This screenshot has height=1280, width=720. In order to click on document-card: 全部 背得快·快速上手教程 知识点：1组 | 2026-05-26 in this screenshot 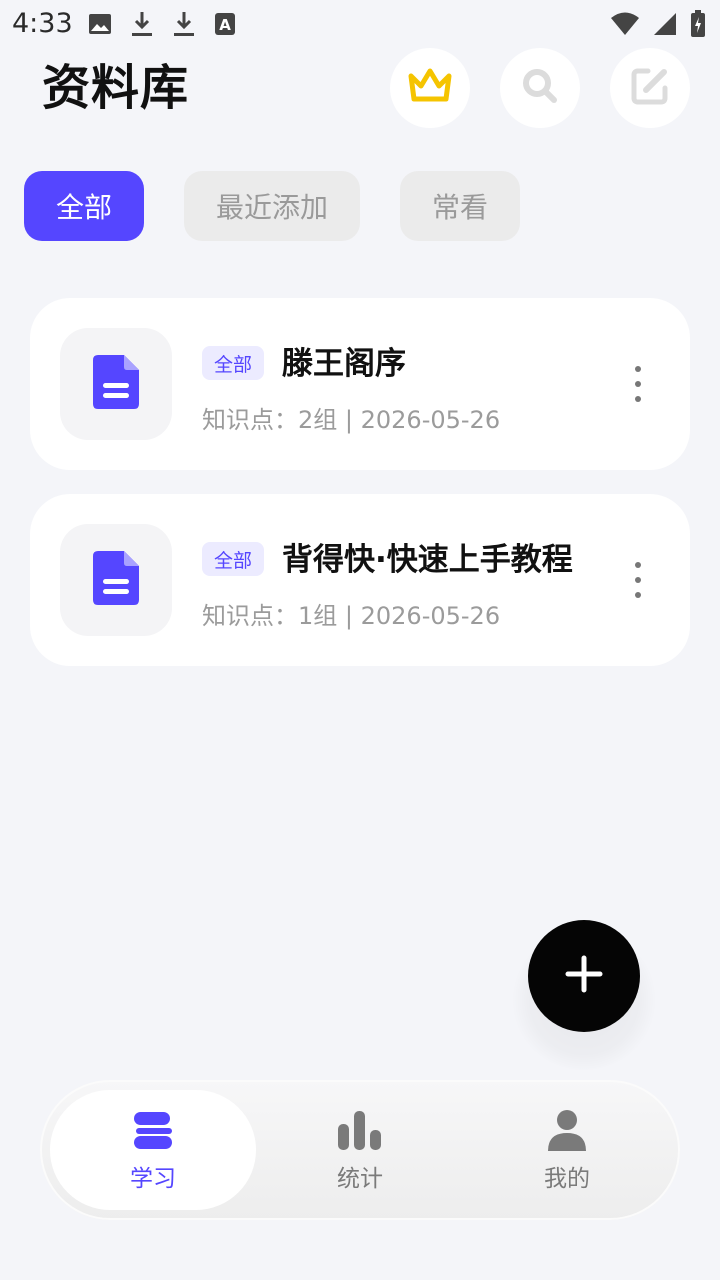, I will do `click(360, 580)`.